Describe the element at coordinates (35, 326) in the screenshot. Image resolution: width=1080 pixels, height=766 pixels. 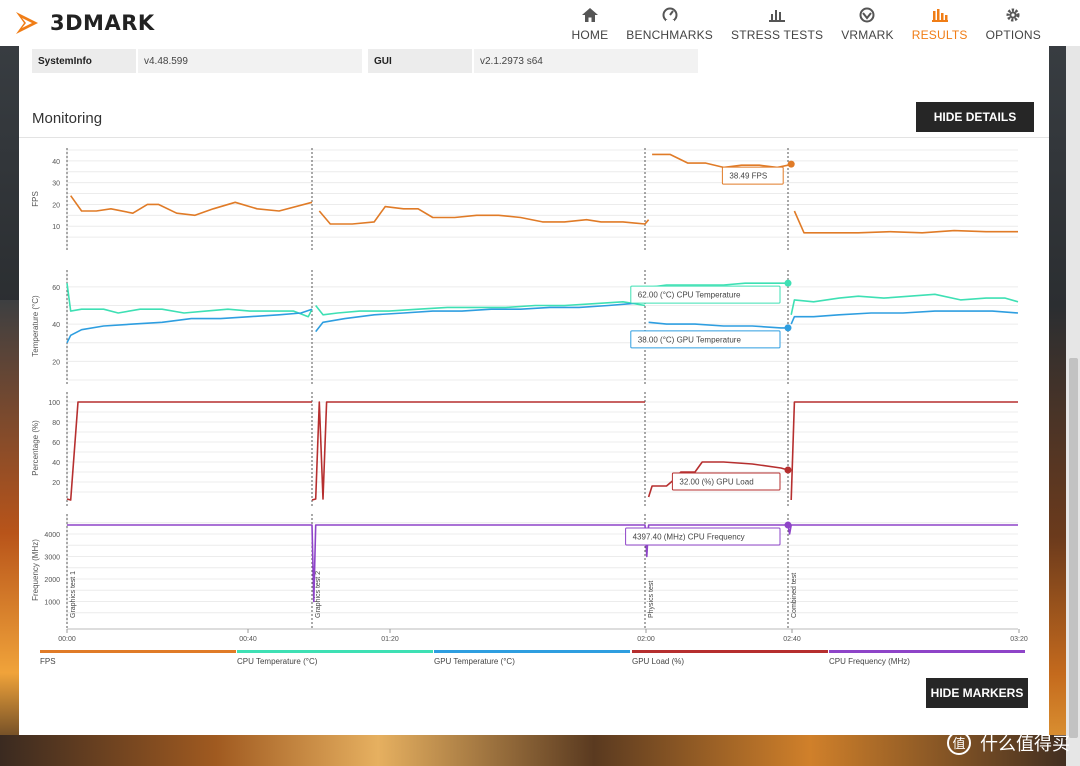
I see `y-axis-label: Temperature (°C)` at that location.